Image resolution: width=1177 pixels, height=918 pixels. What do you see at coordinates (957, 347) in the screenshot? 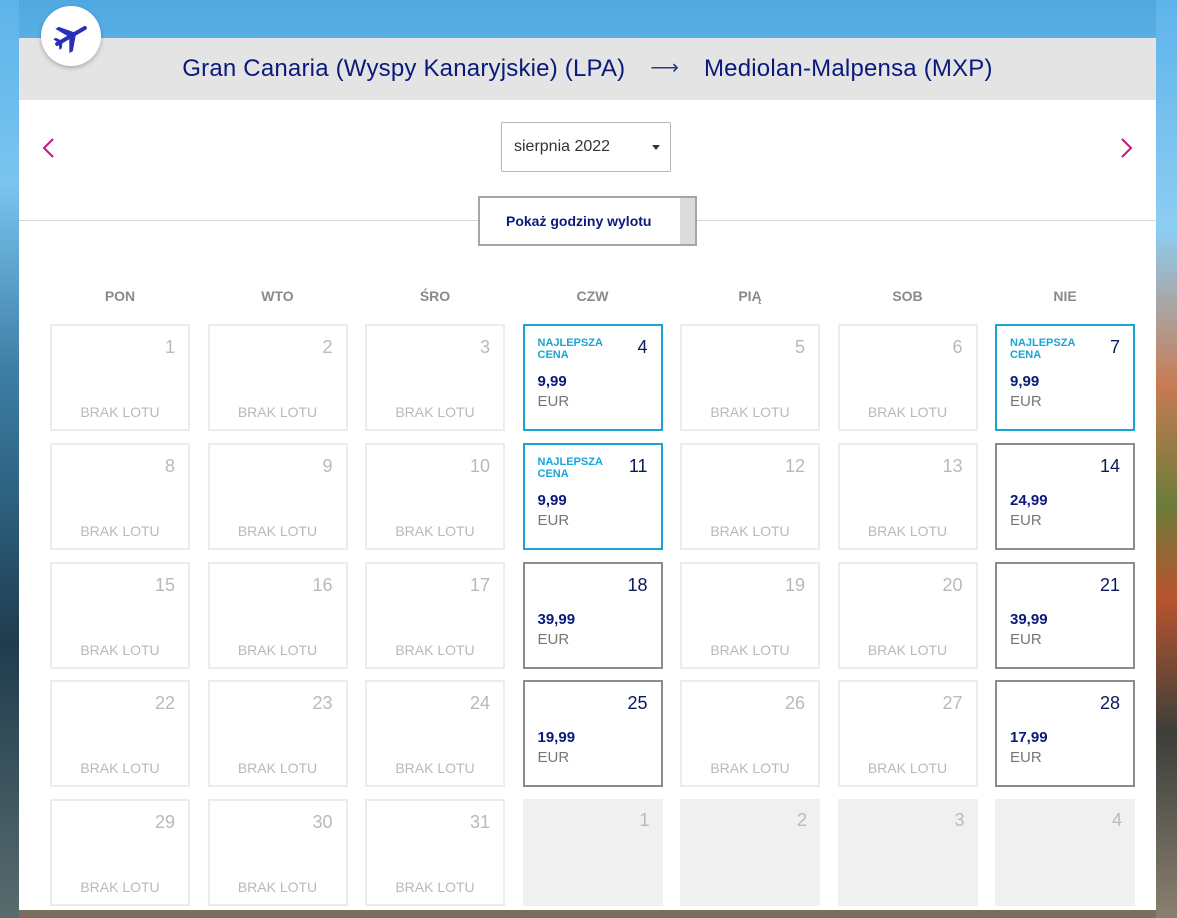
I see `day-number: 6` at bounding box center [957, 347].